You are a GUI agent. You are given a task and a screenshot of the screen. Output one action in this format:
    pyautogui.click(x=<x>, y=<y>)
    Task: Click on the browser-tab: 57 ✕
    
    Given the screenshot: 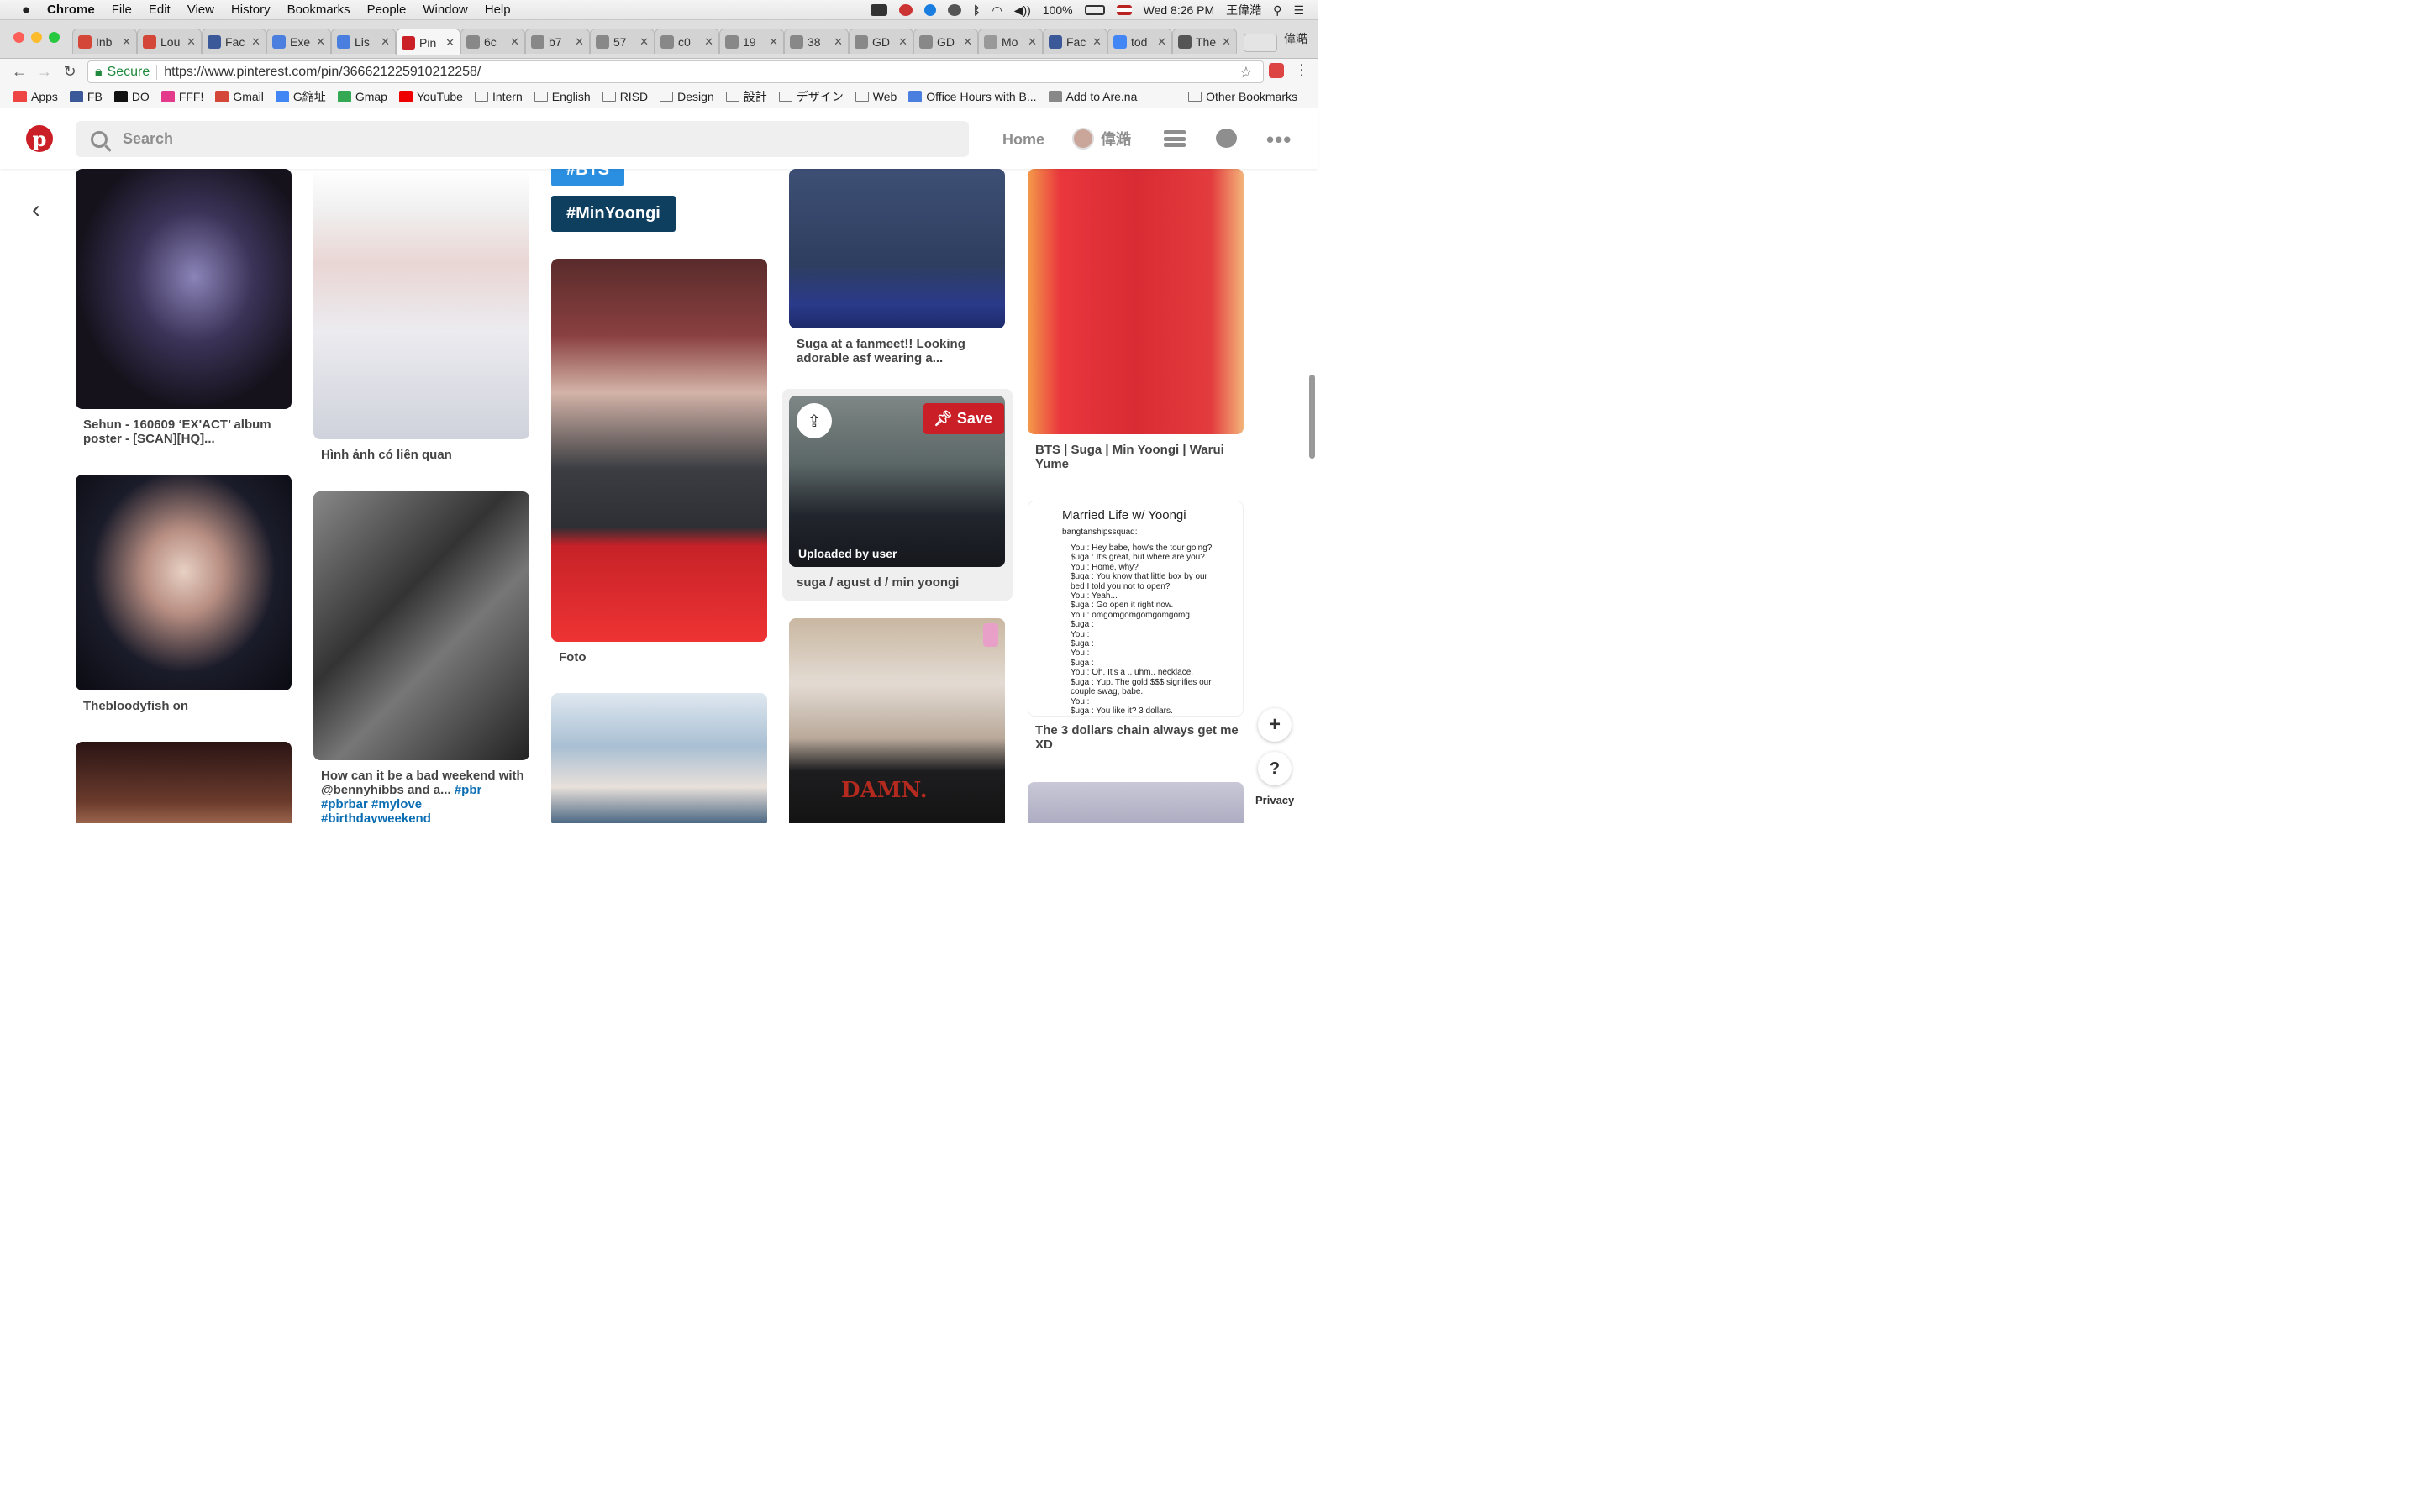 What is the action you would take?
    pyautogui.click(x=622, y=41)
    